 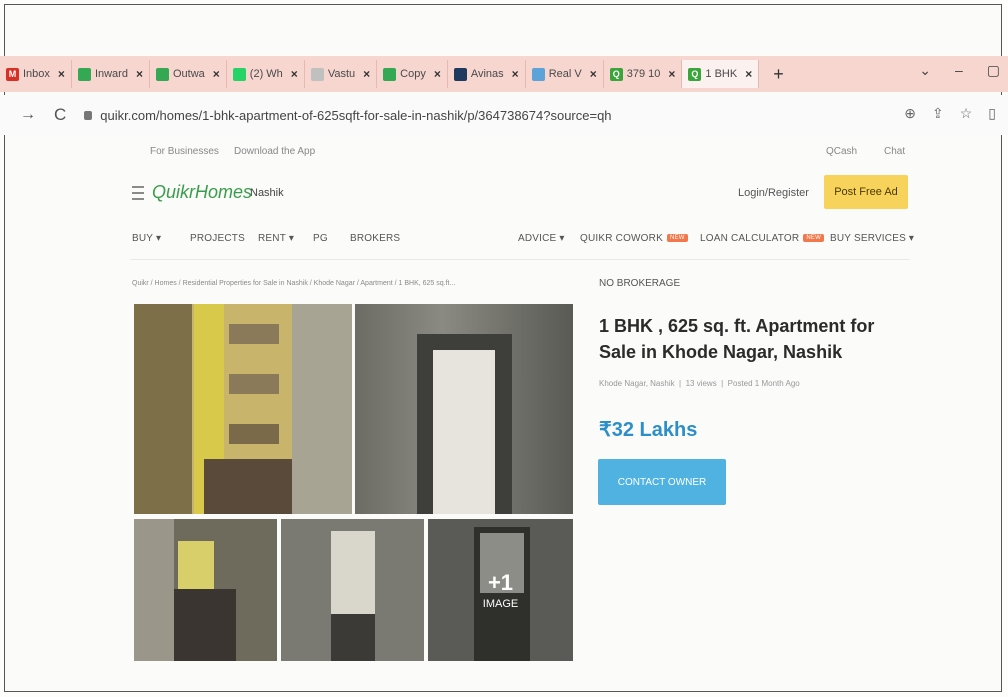 I want to click on nav-rent: RENT ▾, so click(x=276, y=238).